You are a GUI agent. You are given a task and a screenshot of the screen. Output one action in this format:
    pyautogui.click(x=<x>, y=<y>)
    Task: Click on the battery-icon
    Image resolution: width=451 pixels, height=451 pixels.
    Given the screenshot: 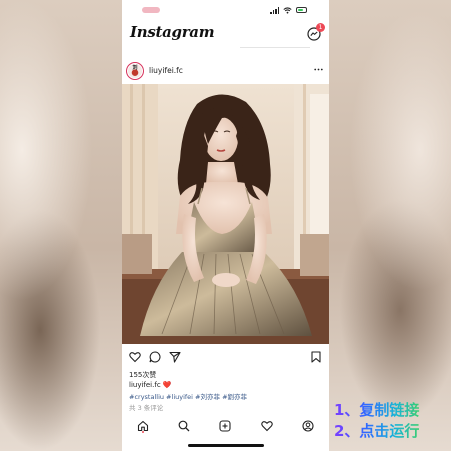 What is the action you would take?
    pyautogui.click(x=301, y=10)
    